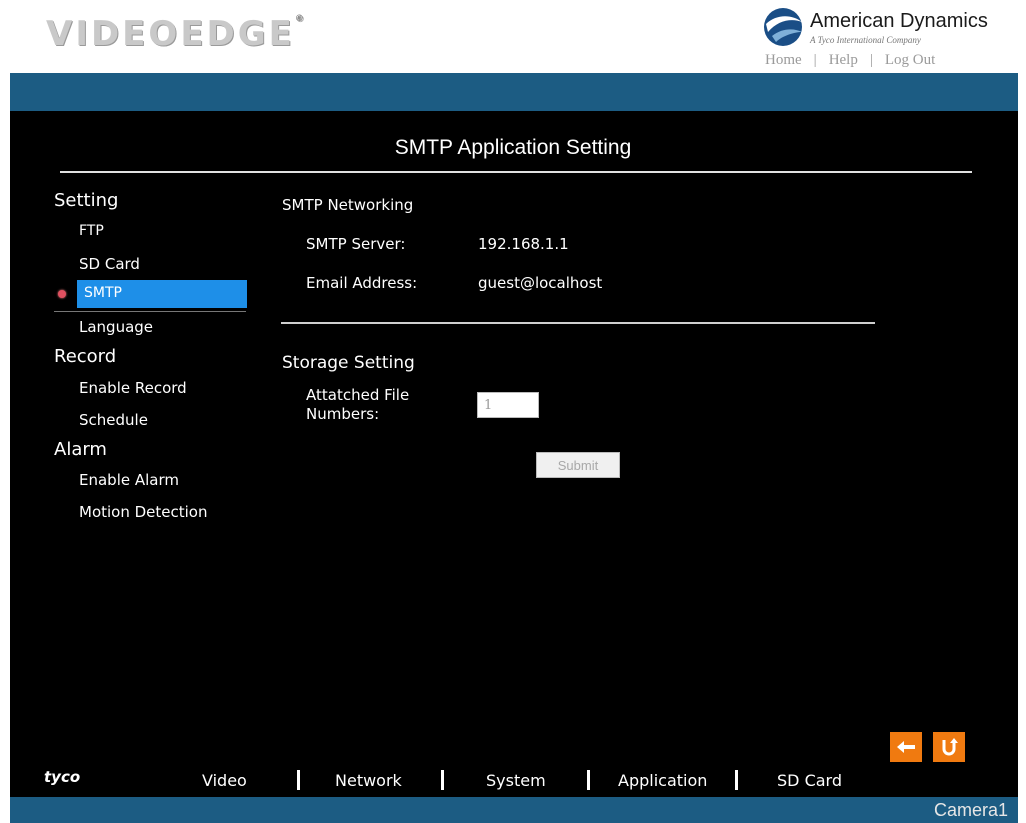 The height and width of the screenshot is (823, 1026). I want to click on top-links: Home | Help | Log Out, so click(850, 60).